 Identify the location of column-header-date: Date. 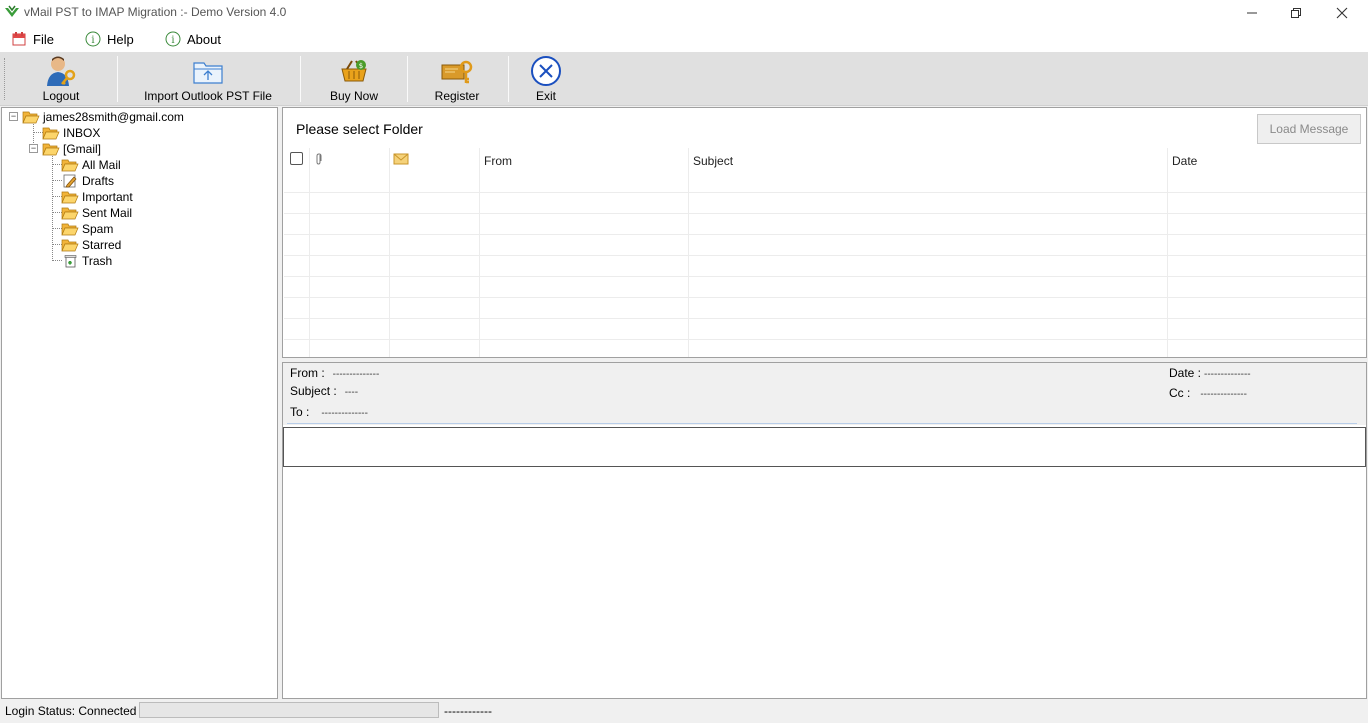
(1184, 161).